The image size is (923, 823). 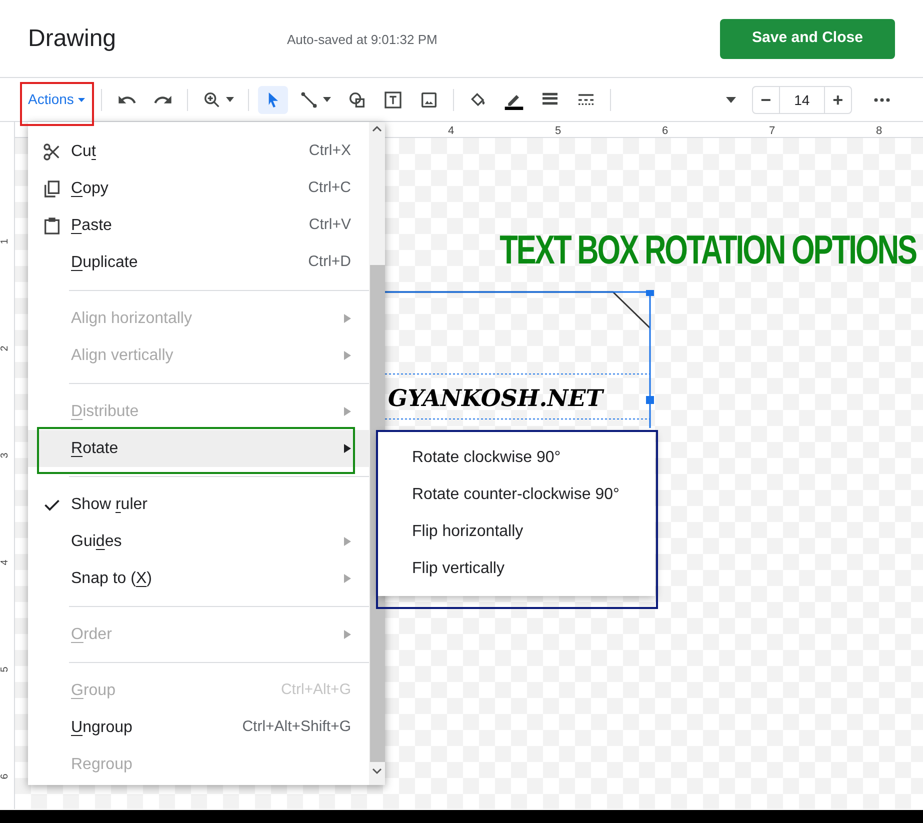 What do you see at coordinates (807, 38) in the screenshot?
I see `save-and-close-button: Save and Close` at bounding box center [807, 38].